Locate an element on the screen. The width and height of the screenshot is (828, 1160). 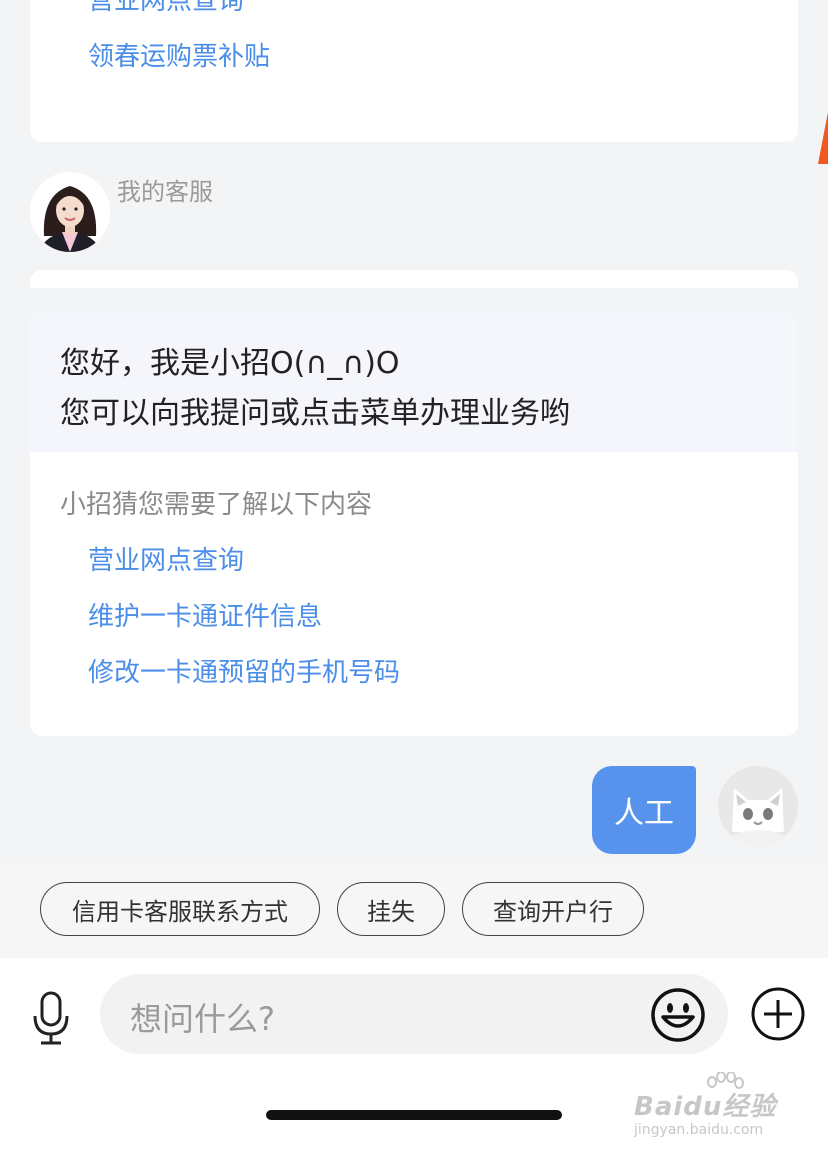
home-indicator is located at coordinates (414, 1115).